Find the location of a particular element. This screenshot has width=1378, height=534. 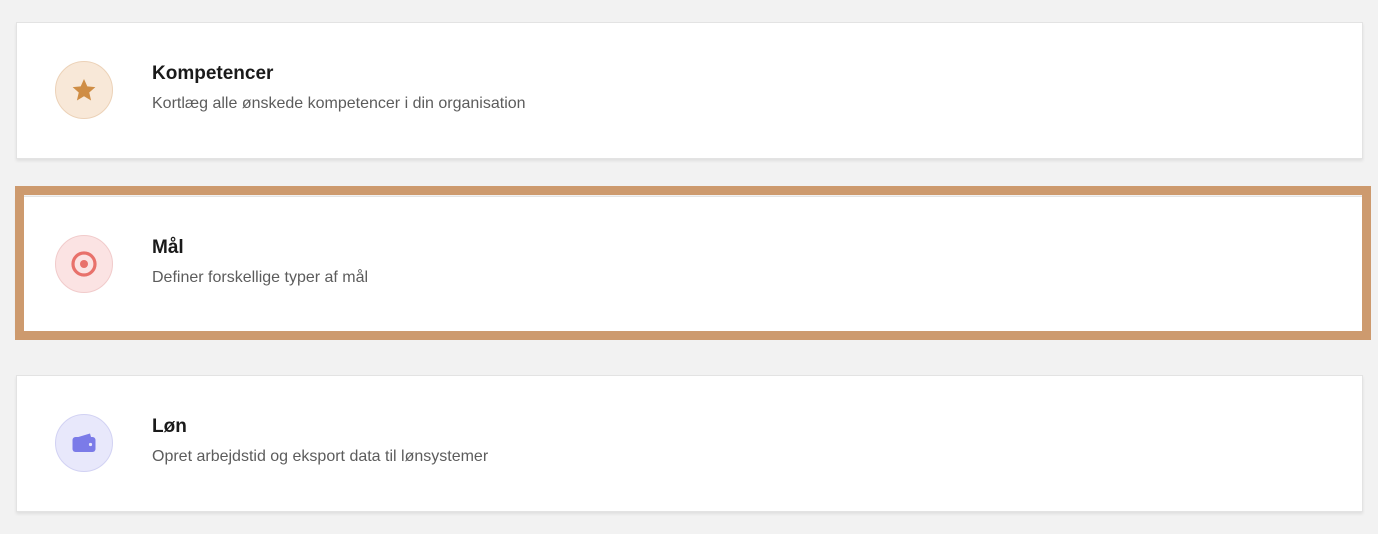

maal-icon-badge is located at coordinates (84, 264).